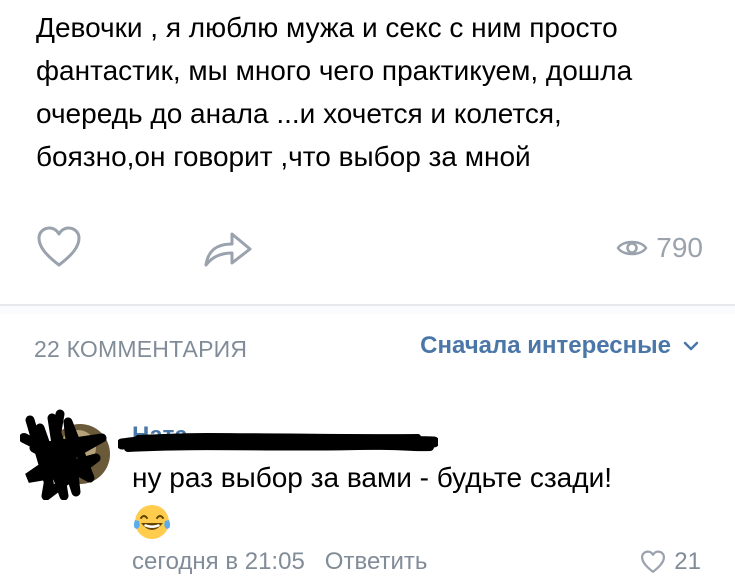 The image size is (735, 576). I want to click on avatar, so click(66, 454).